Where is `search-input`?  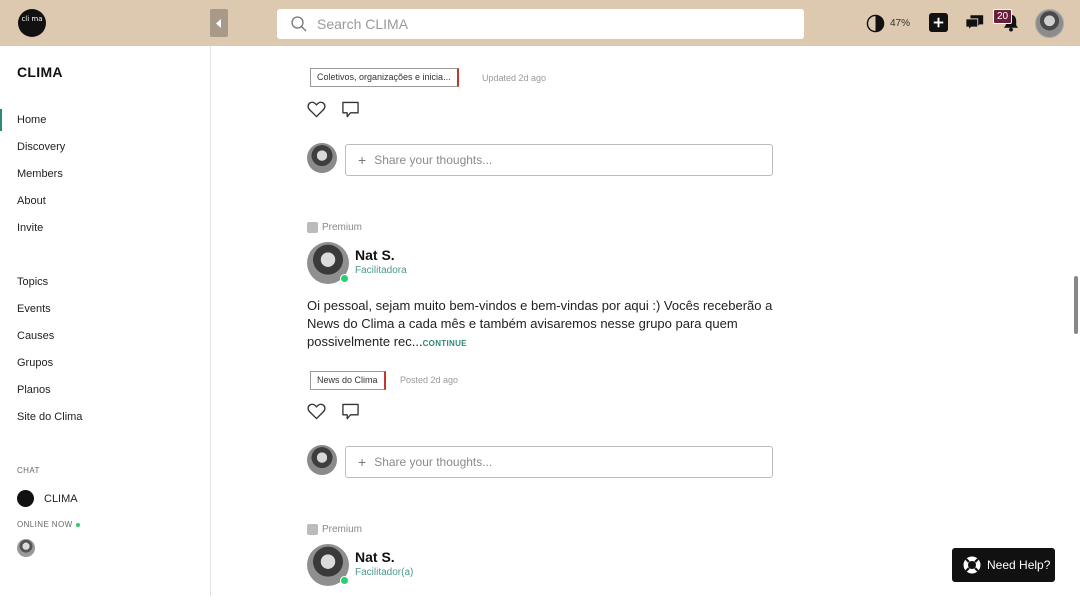 search-input is located at coordinates (547, 24).